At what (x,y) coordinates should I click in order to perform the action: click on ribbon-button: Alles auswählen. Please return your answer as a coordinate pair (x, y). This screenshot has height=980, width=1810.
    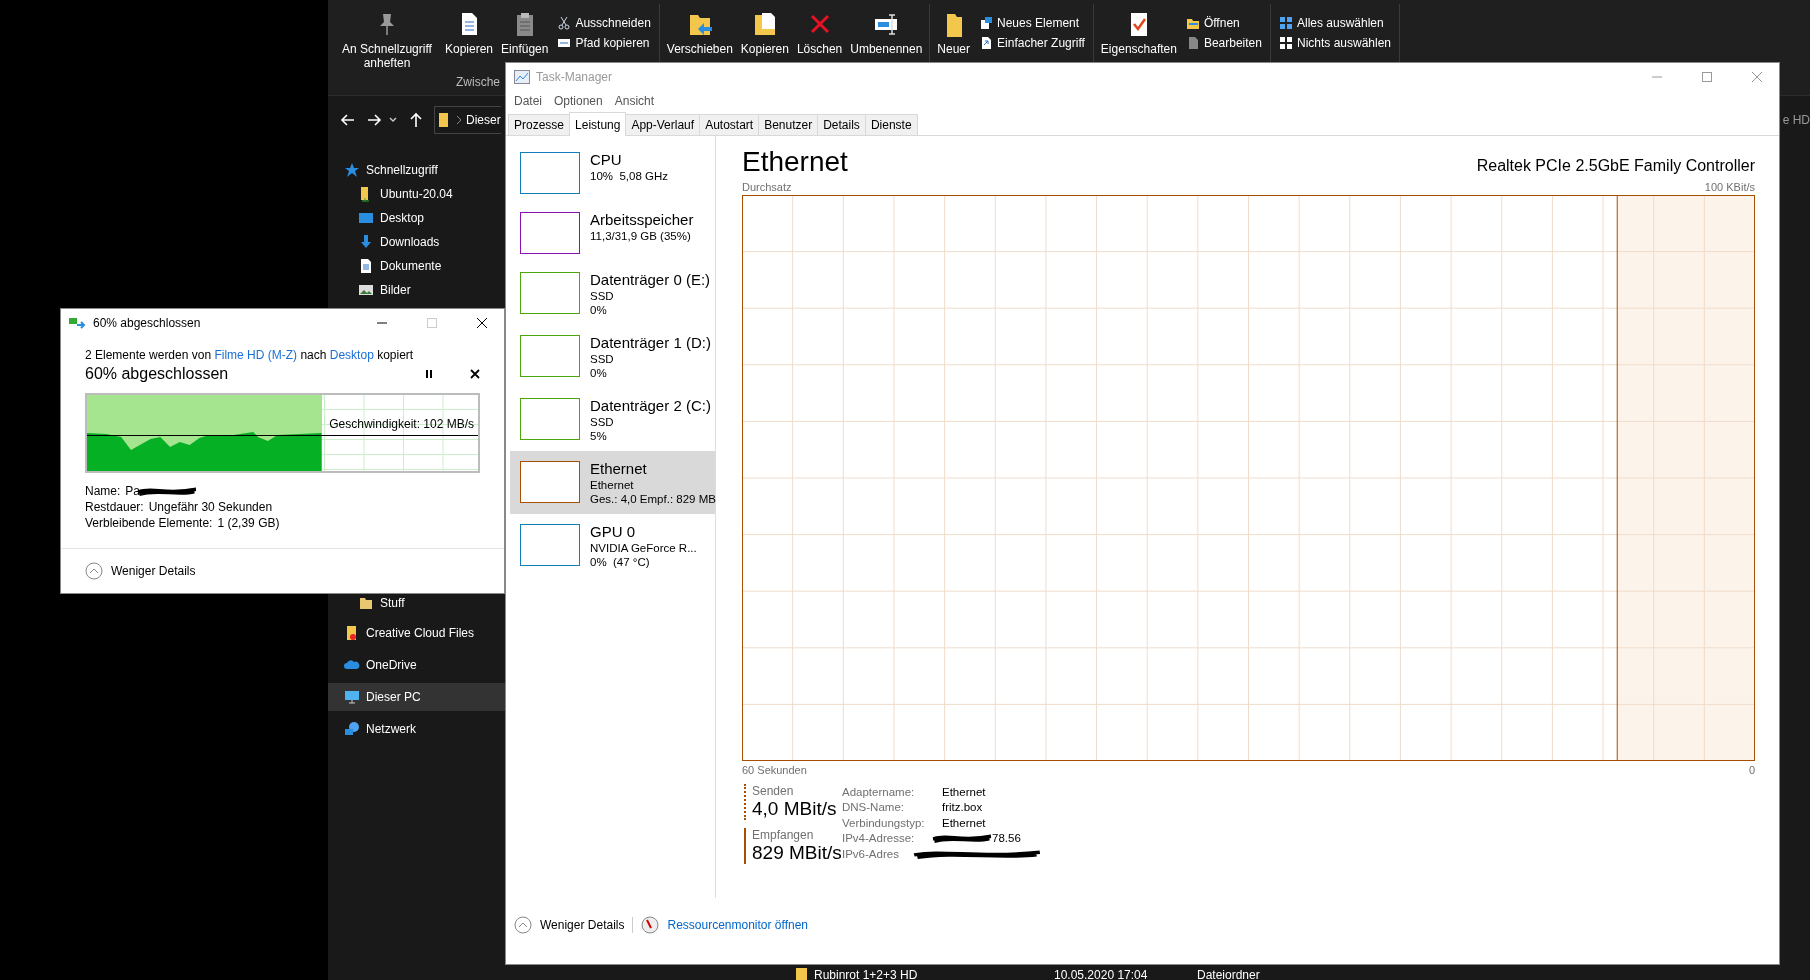
    Looking at the image, I should click on (1335, 23).